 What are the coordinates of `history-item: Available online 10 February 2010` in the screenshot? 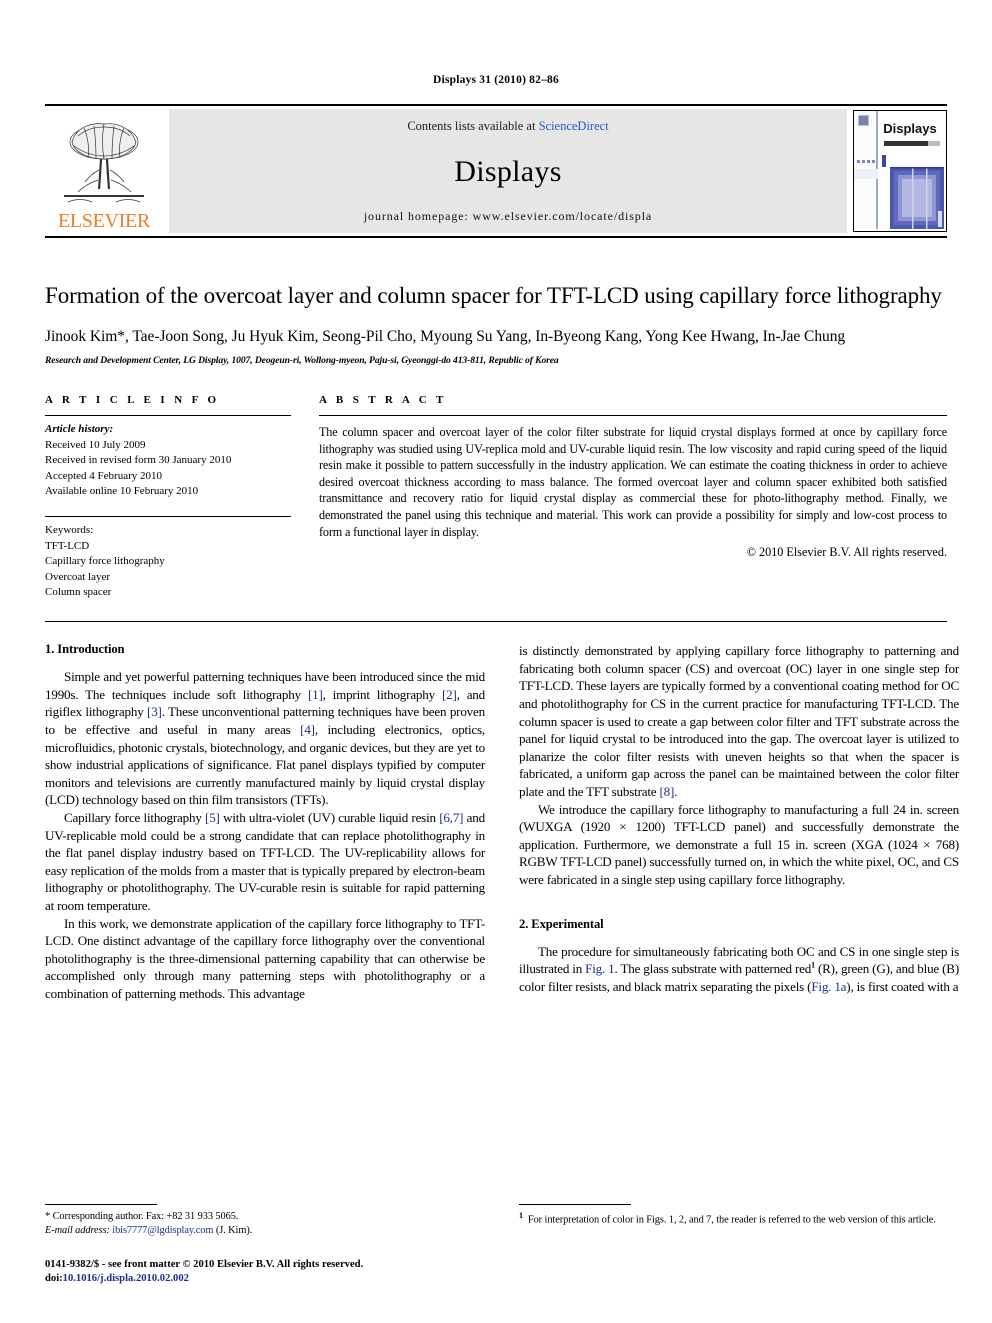 It's located at (122, 491).